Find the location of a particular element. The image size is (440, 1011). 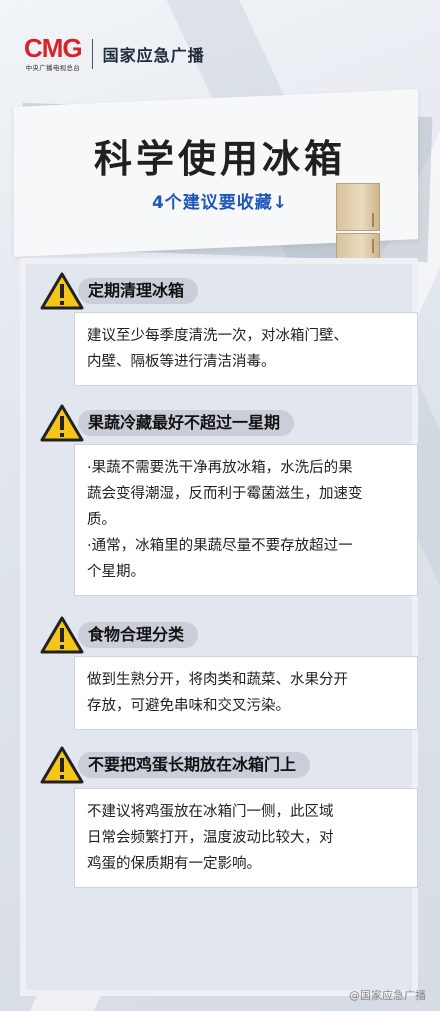

body-line: 蔬会变得潮湿，反而利于霉菌滋生，加速变 is located at coordinates (225, 494).